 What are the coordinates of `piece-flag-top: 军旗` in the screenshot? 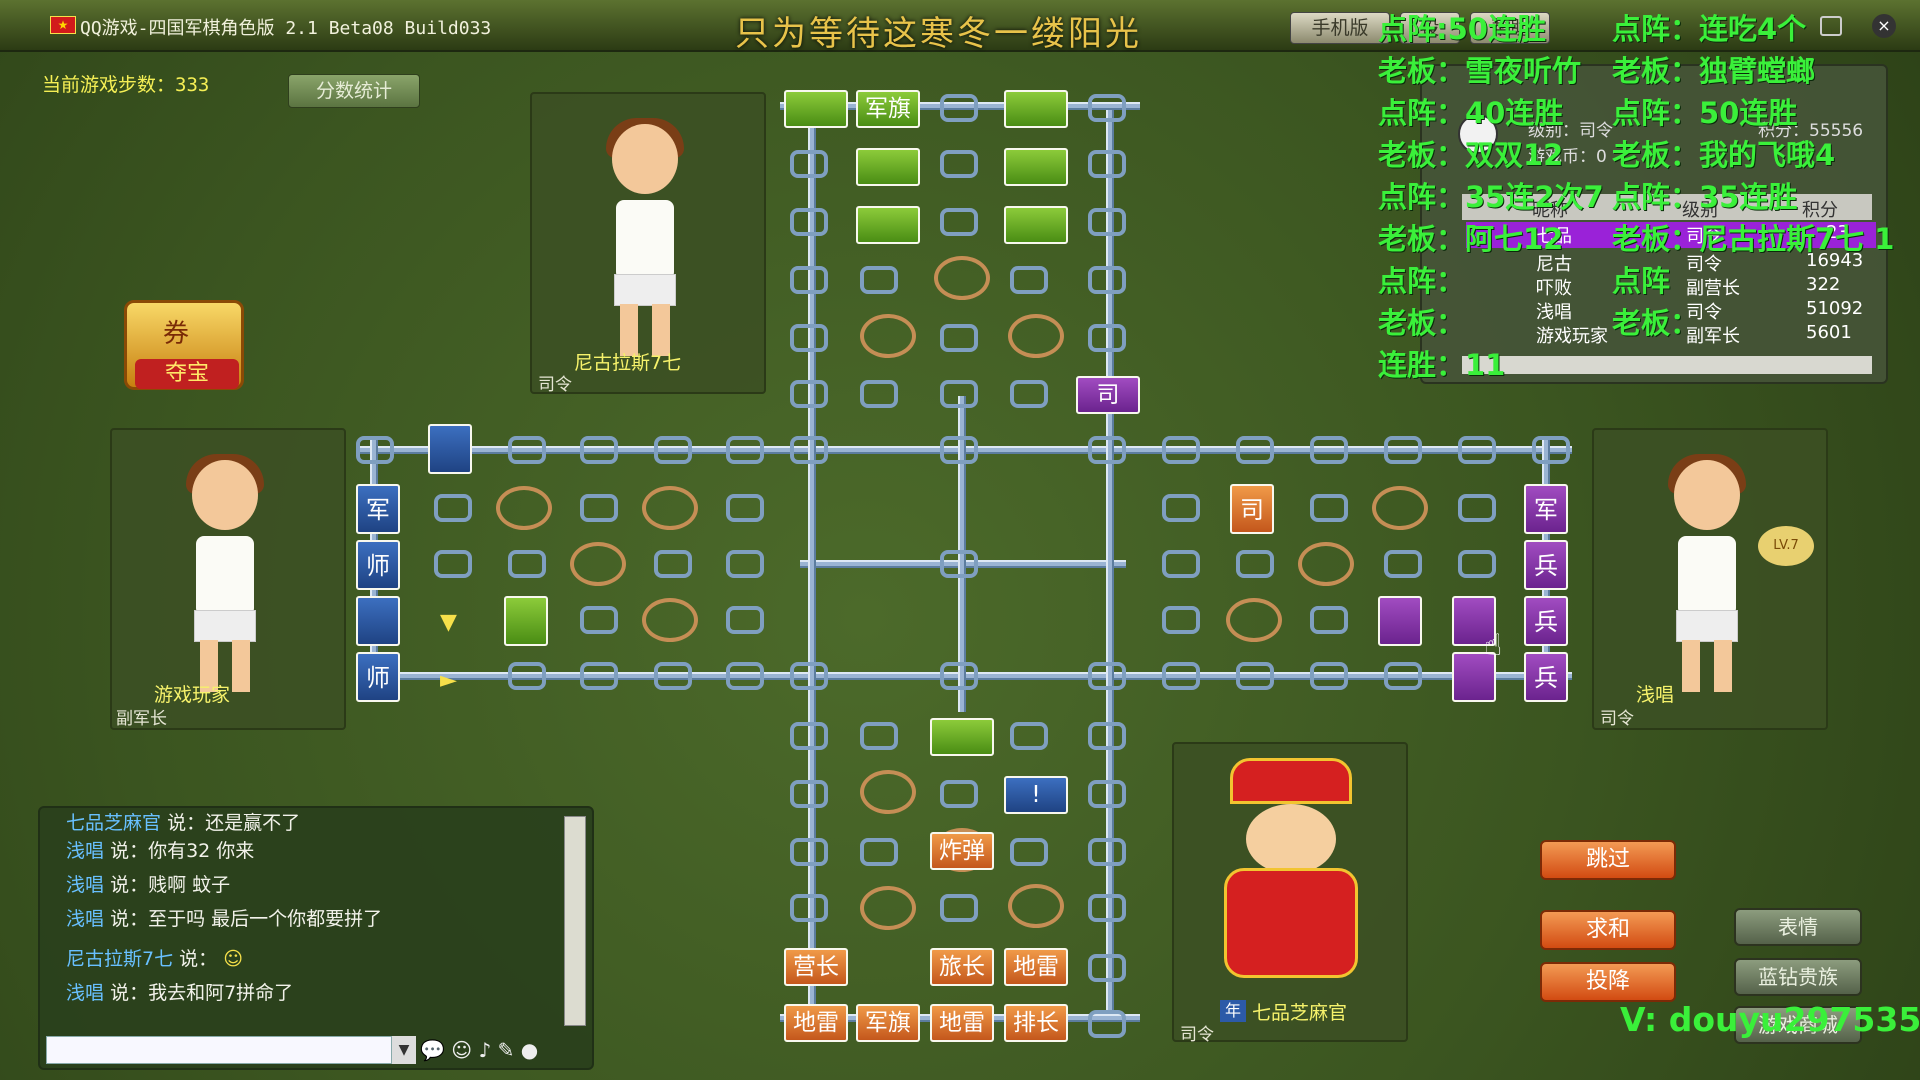 It's located at (888, 109).